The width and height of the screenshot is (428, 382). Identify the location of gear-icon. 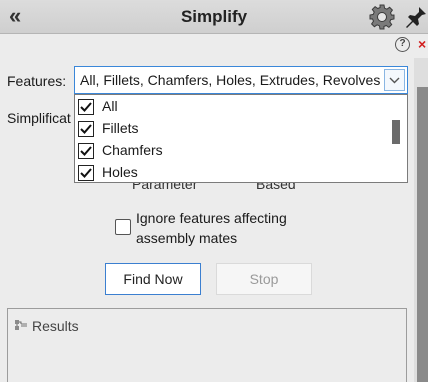
(382, 19).